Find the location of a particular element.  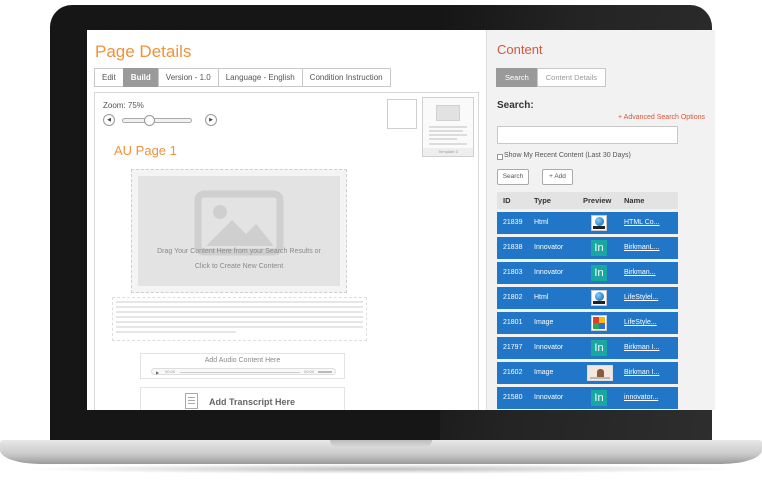

tab-build: Build is located at coordinates (140, 77).